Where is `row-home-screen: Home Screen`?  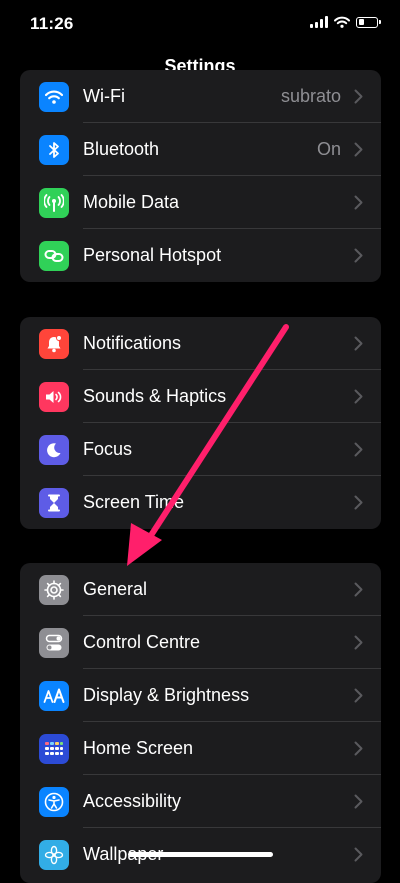 row-home-screen: Home Screen is located at coordinates (200, 748).